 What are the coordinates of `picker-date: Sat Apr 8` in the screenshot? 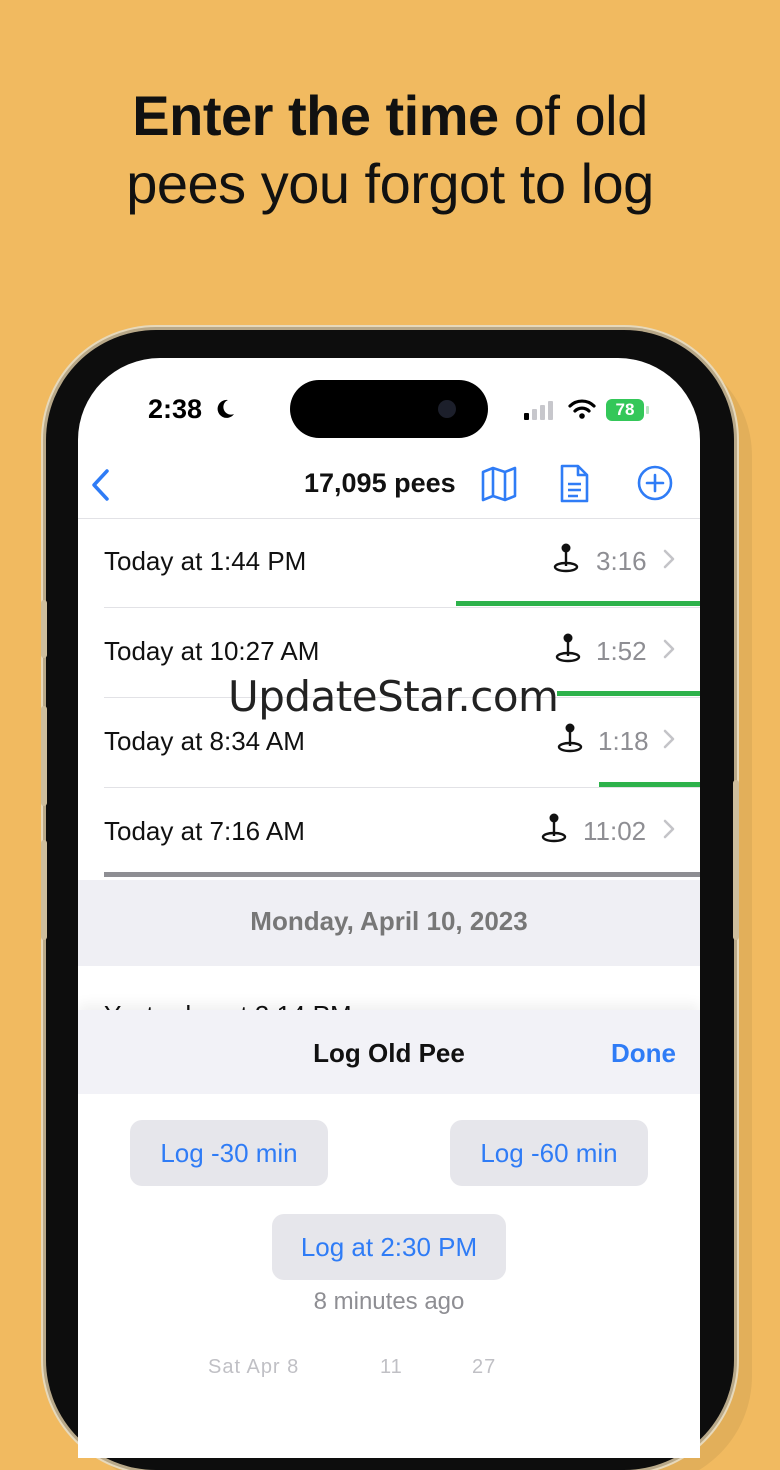 It's located at (253, 1367).